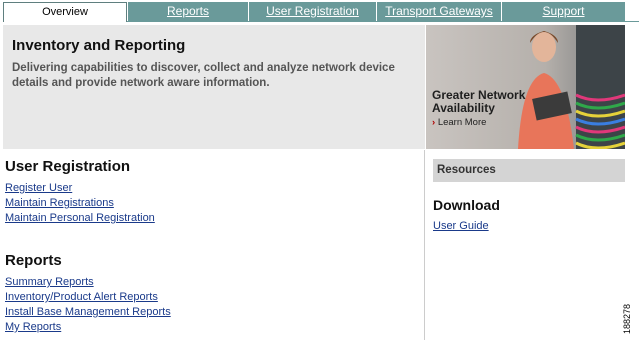  Describe the element at coordinates (65, 12) in the screenshot. I see `tab-overview: Overview` at that location.